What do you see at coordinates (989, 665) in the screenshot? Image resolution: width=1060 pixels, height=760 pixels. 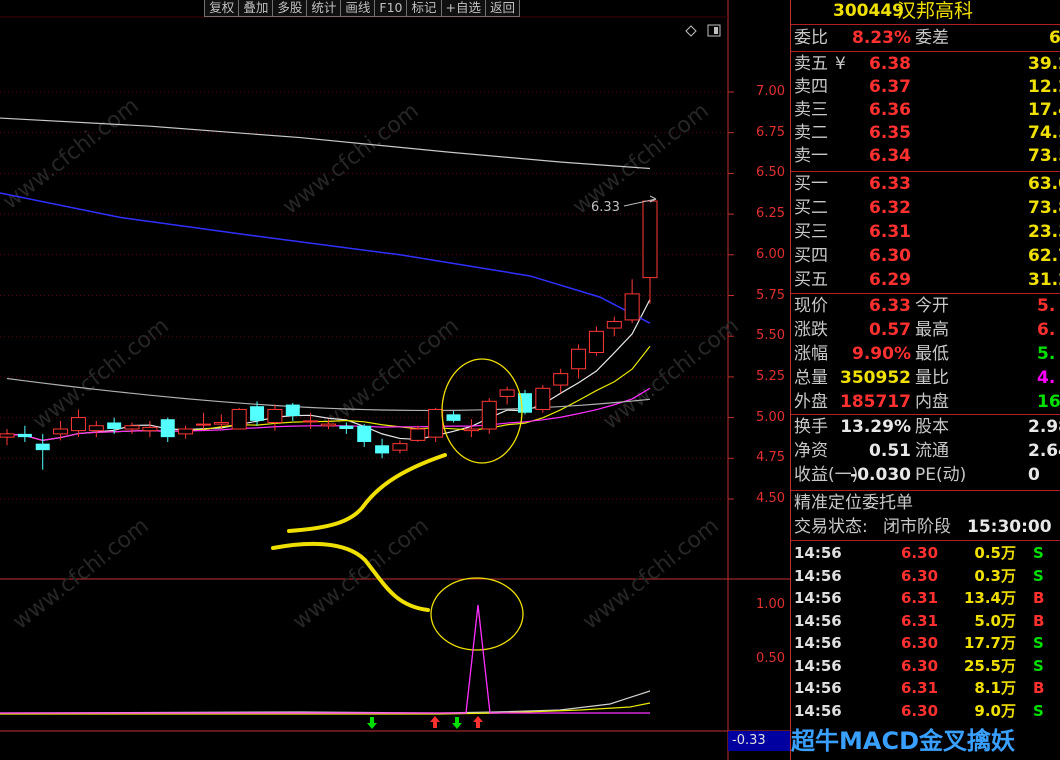 I see `tick-volume: 25.5万` at bounding box center [989, 665].